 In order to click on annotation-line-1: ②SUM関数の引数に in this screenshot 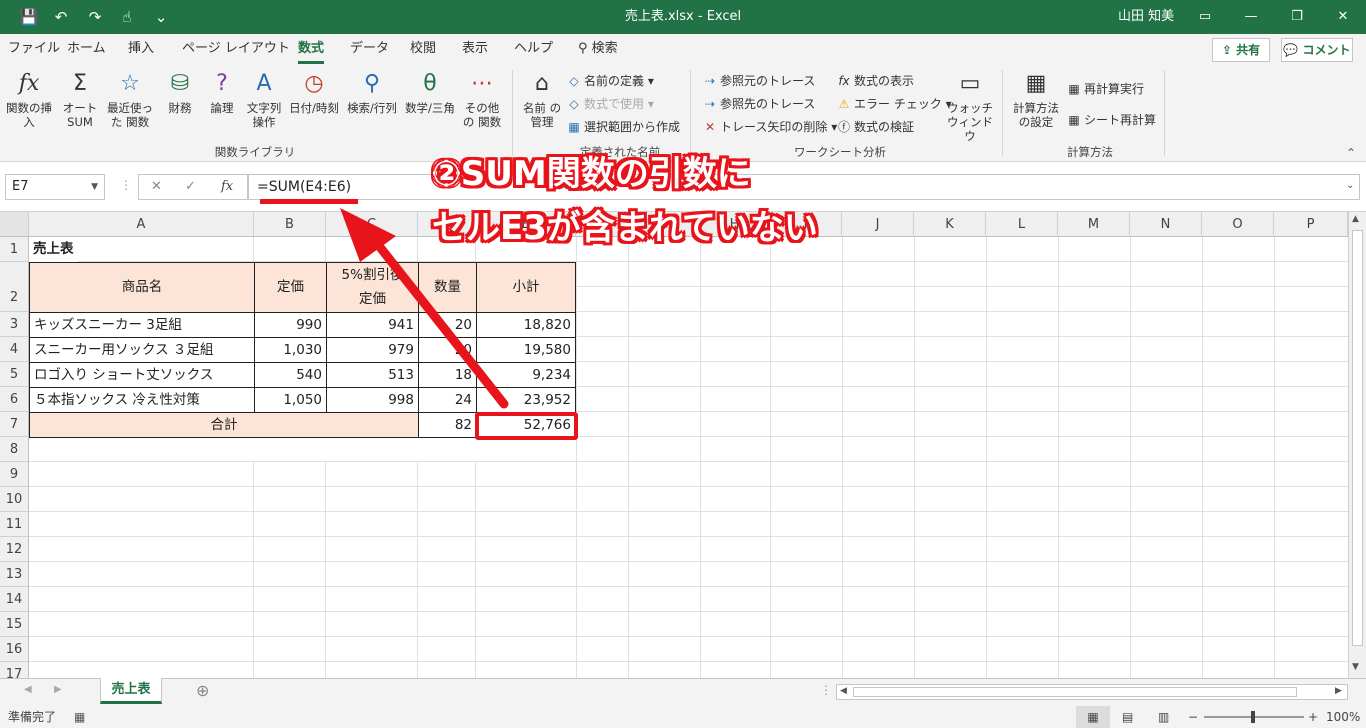, I will do `click(591, 174)`.